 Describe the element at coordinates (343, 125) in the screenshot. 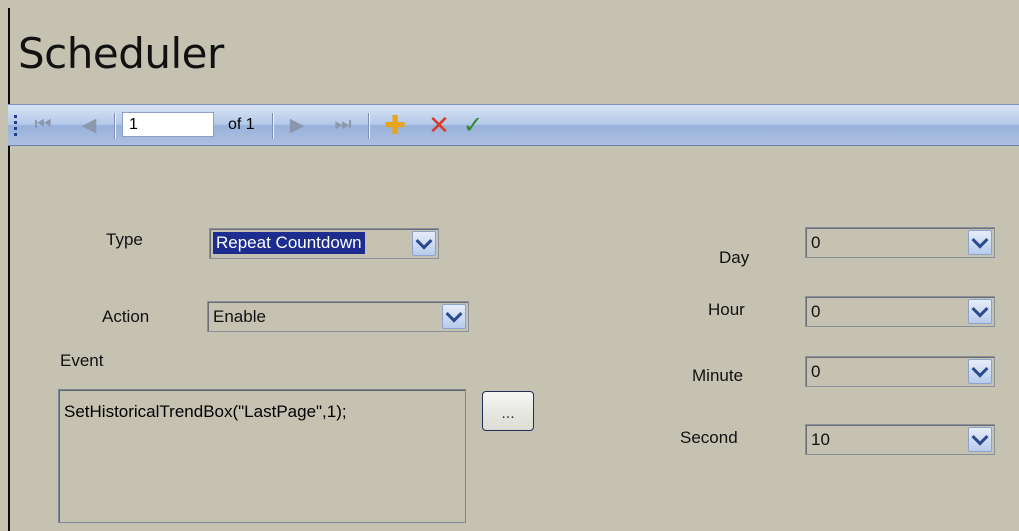

I see `last-record-icon: ⏭` at that location.